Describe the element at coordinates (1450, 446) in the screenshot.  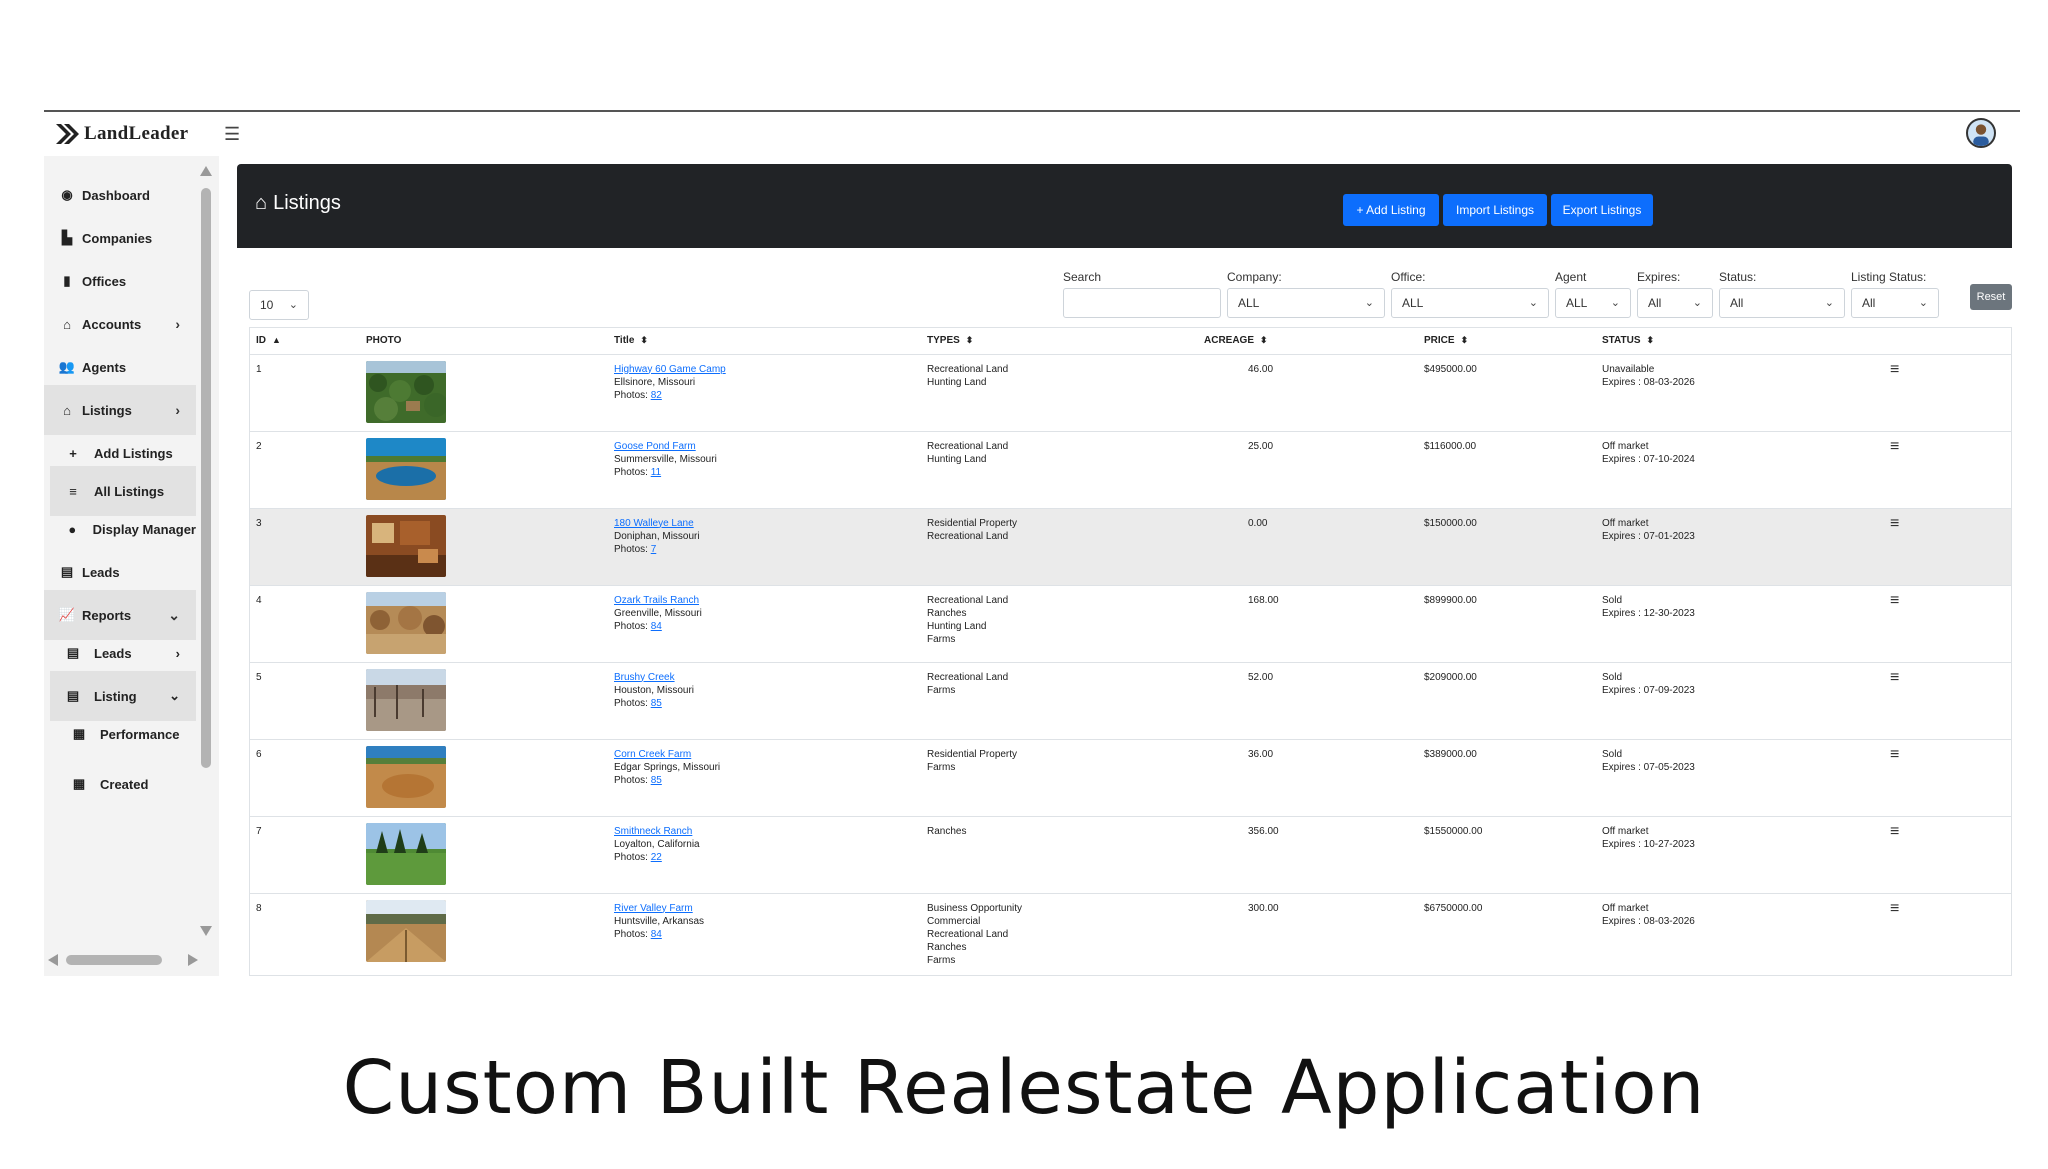
I see `cell-price: $116000.00` at that location.